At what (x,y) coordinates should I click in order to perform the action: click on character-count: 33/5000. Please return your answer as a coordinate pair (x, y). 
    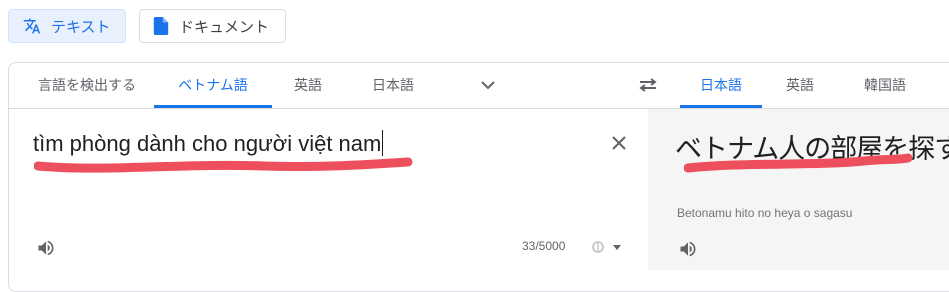
    Looking at the image, I should click on (544, 246).